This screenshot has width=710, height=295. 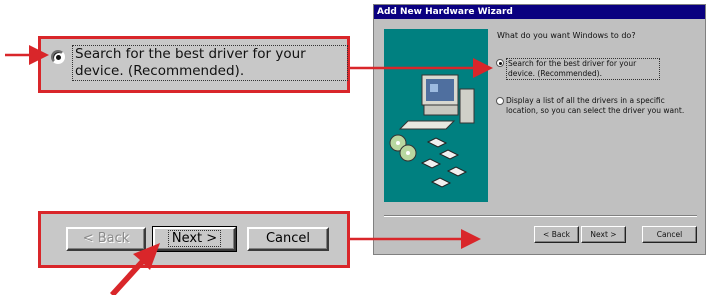 What do you see at coordinates (403, 148) in the screenshot?
I see `cd-icon` at bounding box center [403, 148].